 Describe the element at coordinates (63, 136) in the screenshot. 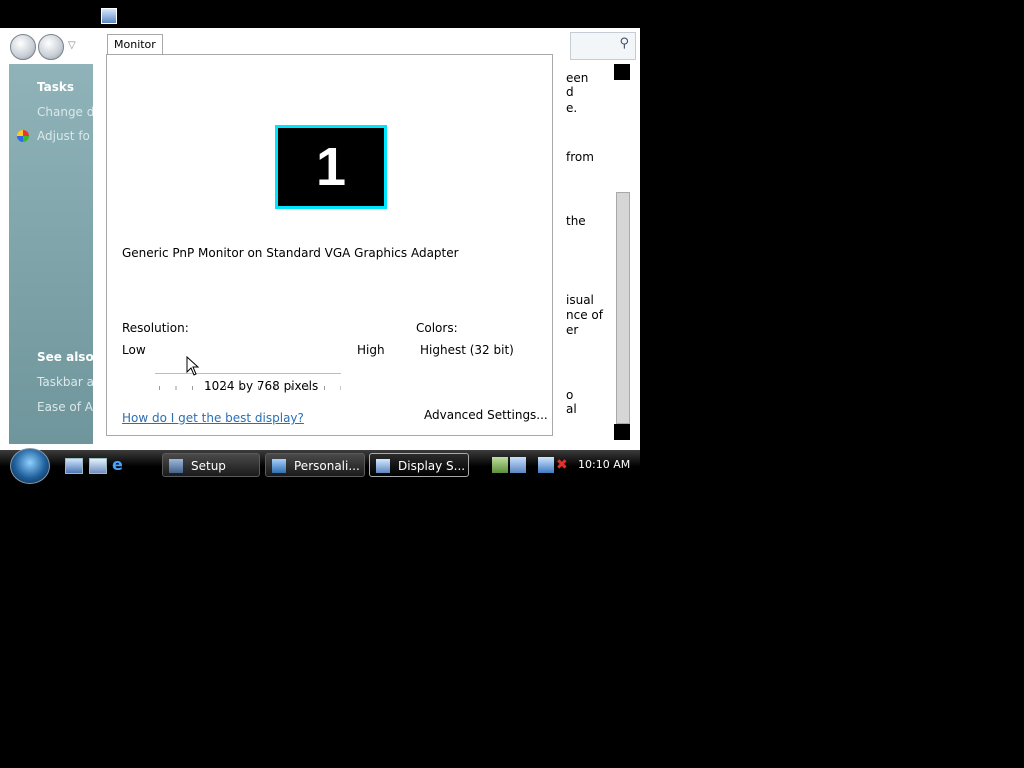

I see `task-link-adjust-font: Adjust fo` at that location.